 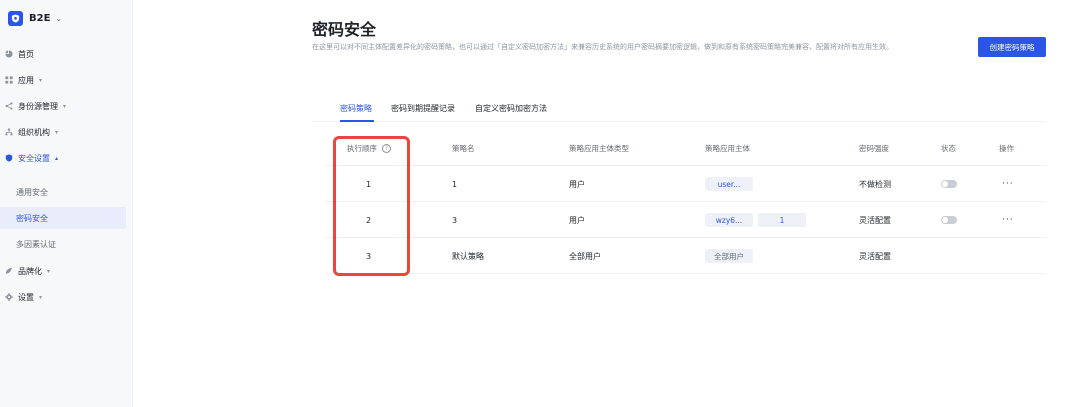 I want to click on sidebar-item-identity-sources: 身份源管理 ▾, so click(x=63, y=106).